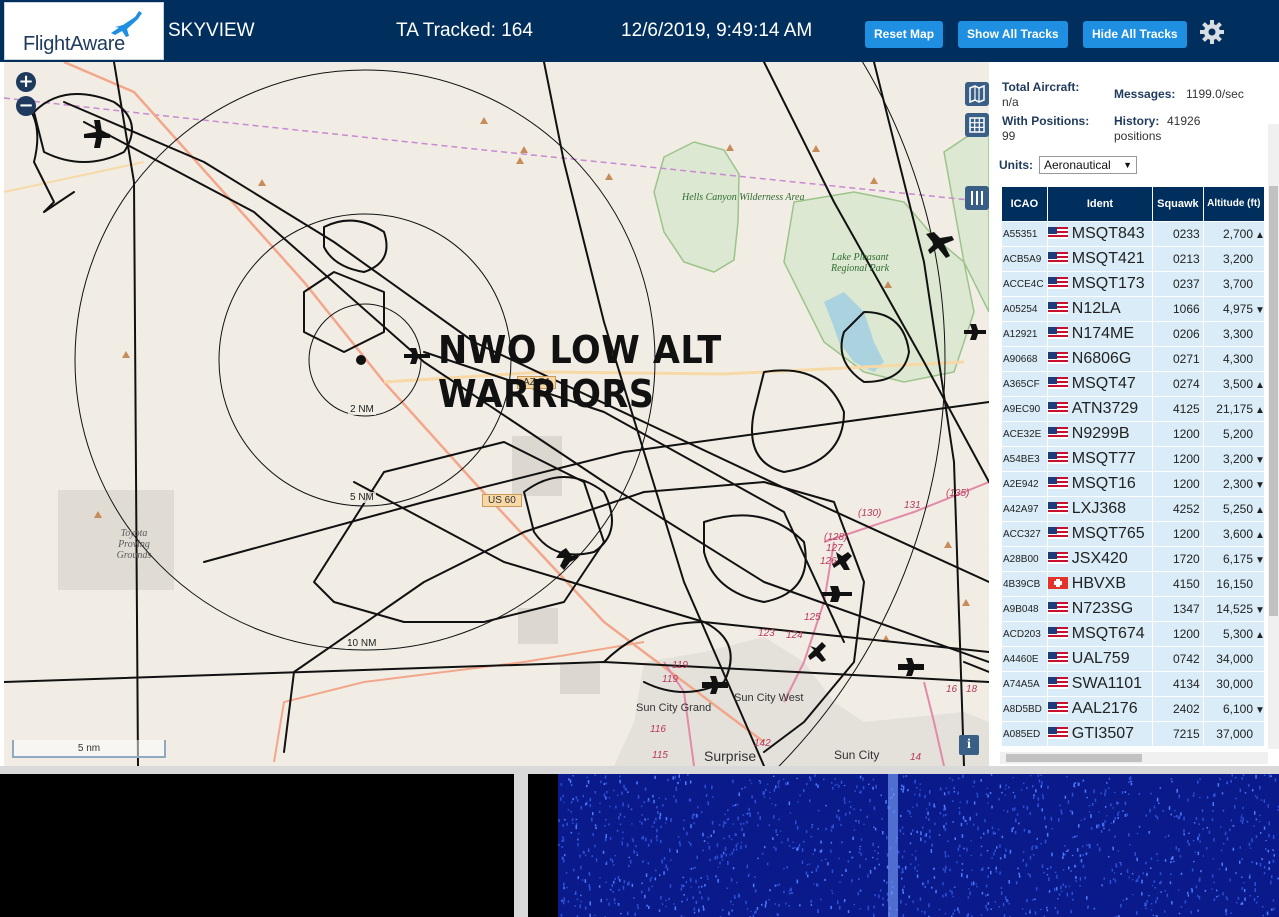 This screenshot has height=917, width=1279. What do you see at coordinates (1133, 709) in the screenshot?
I see `table-row: A8D5BD AAL2176 2402 6,100 ▼` at bounding box center [1133, 709].